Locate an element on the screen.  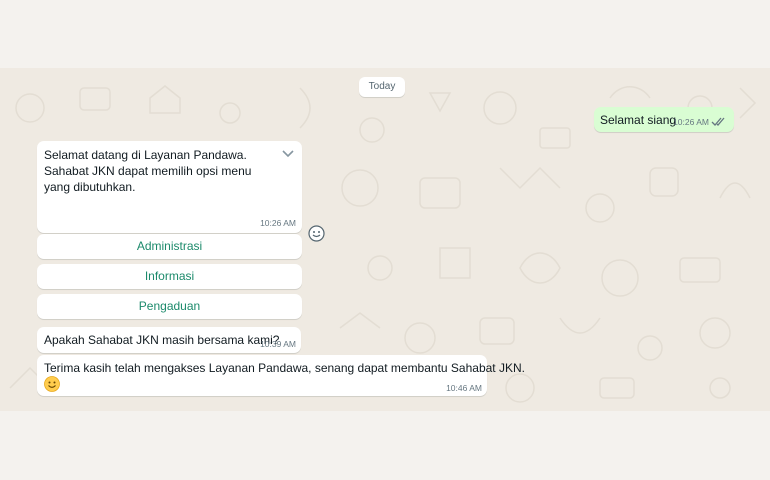
menu-button-informasi: Informasi is located at coordinates (169, 276).